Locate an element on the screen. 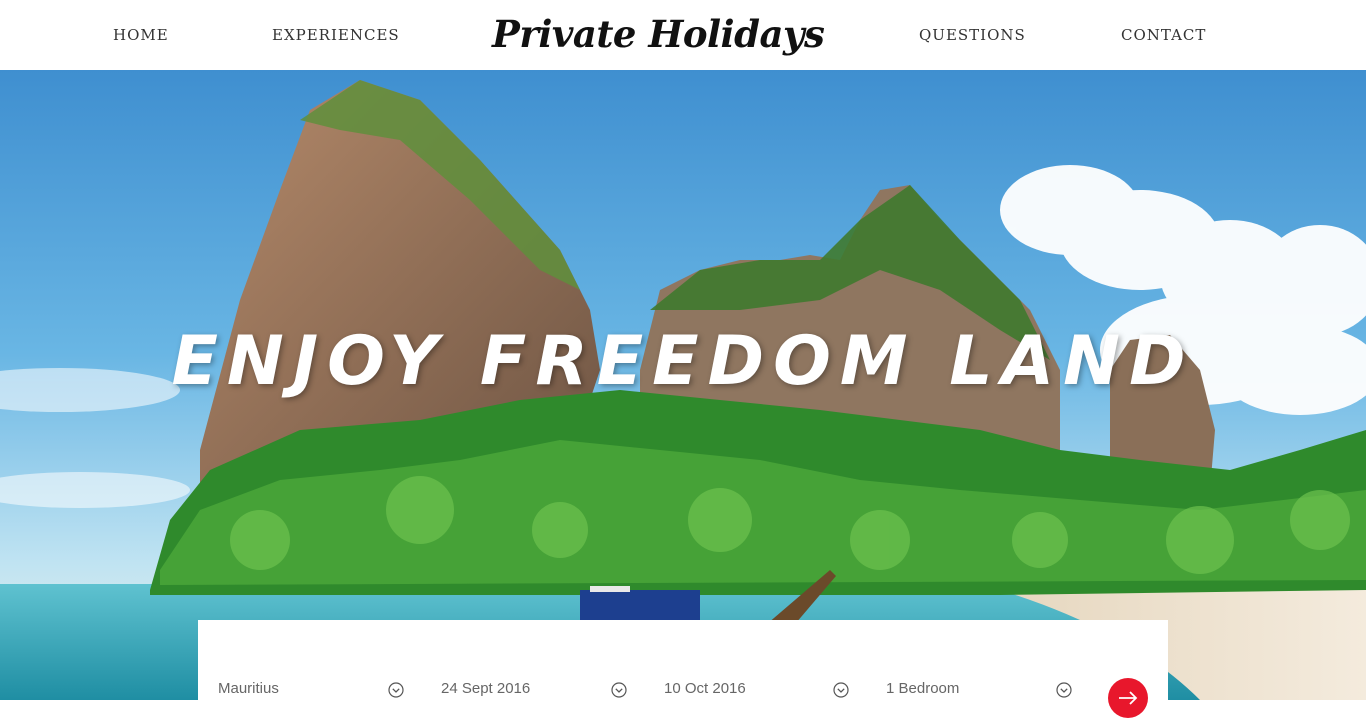  check-out-value: 10 Oct 2016 is located at coordinates (705, 688).